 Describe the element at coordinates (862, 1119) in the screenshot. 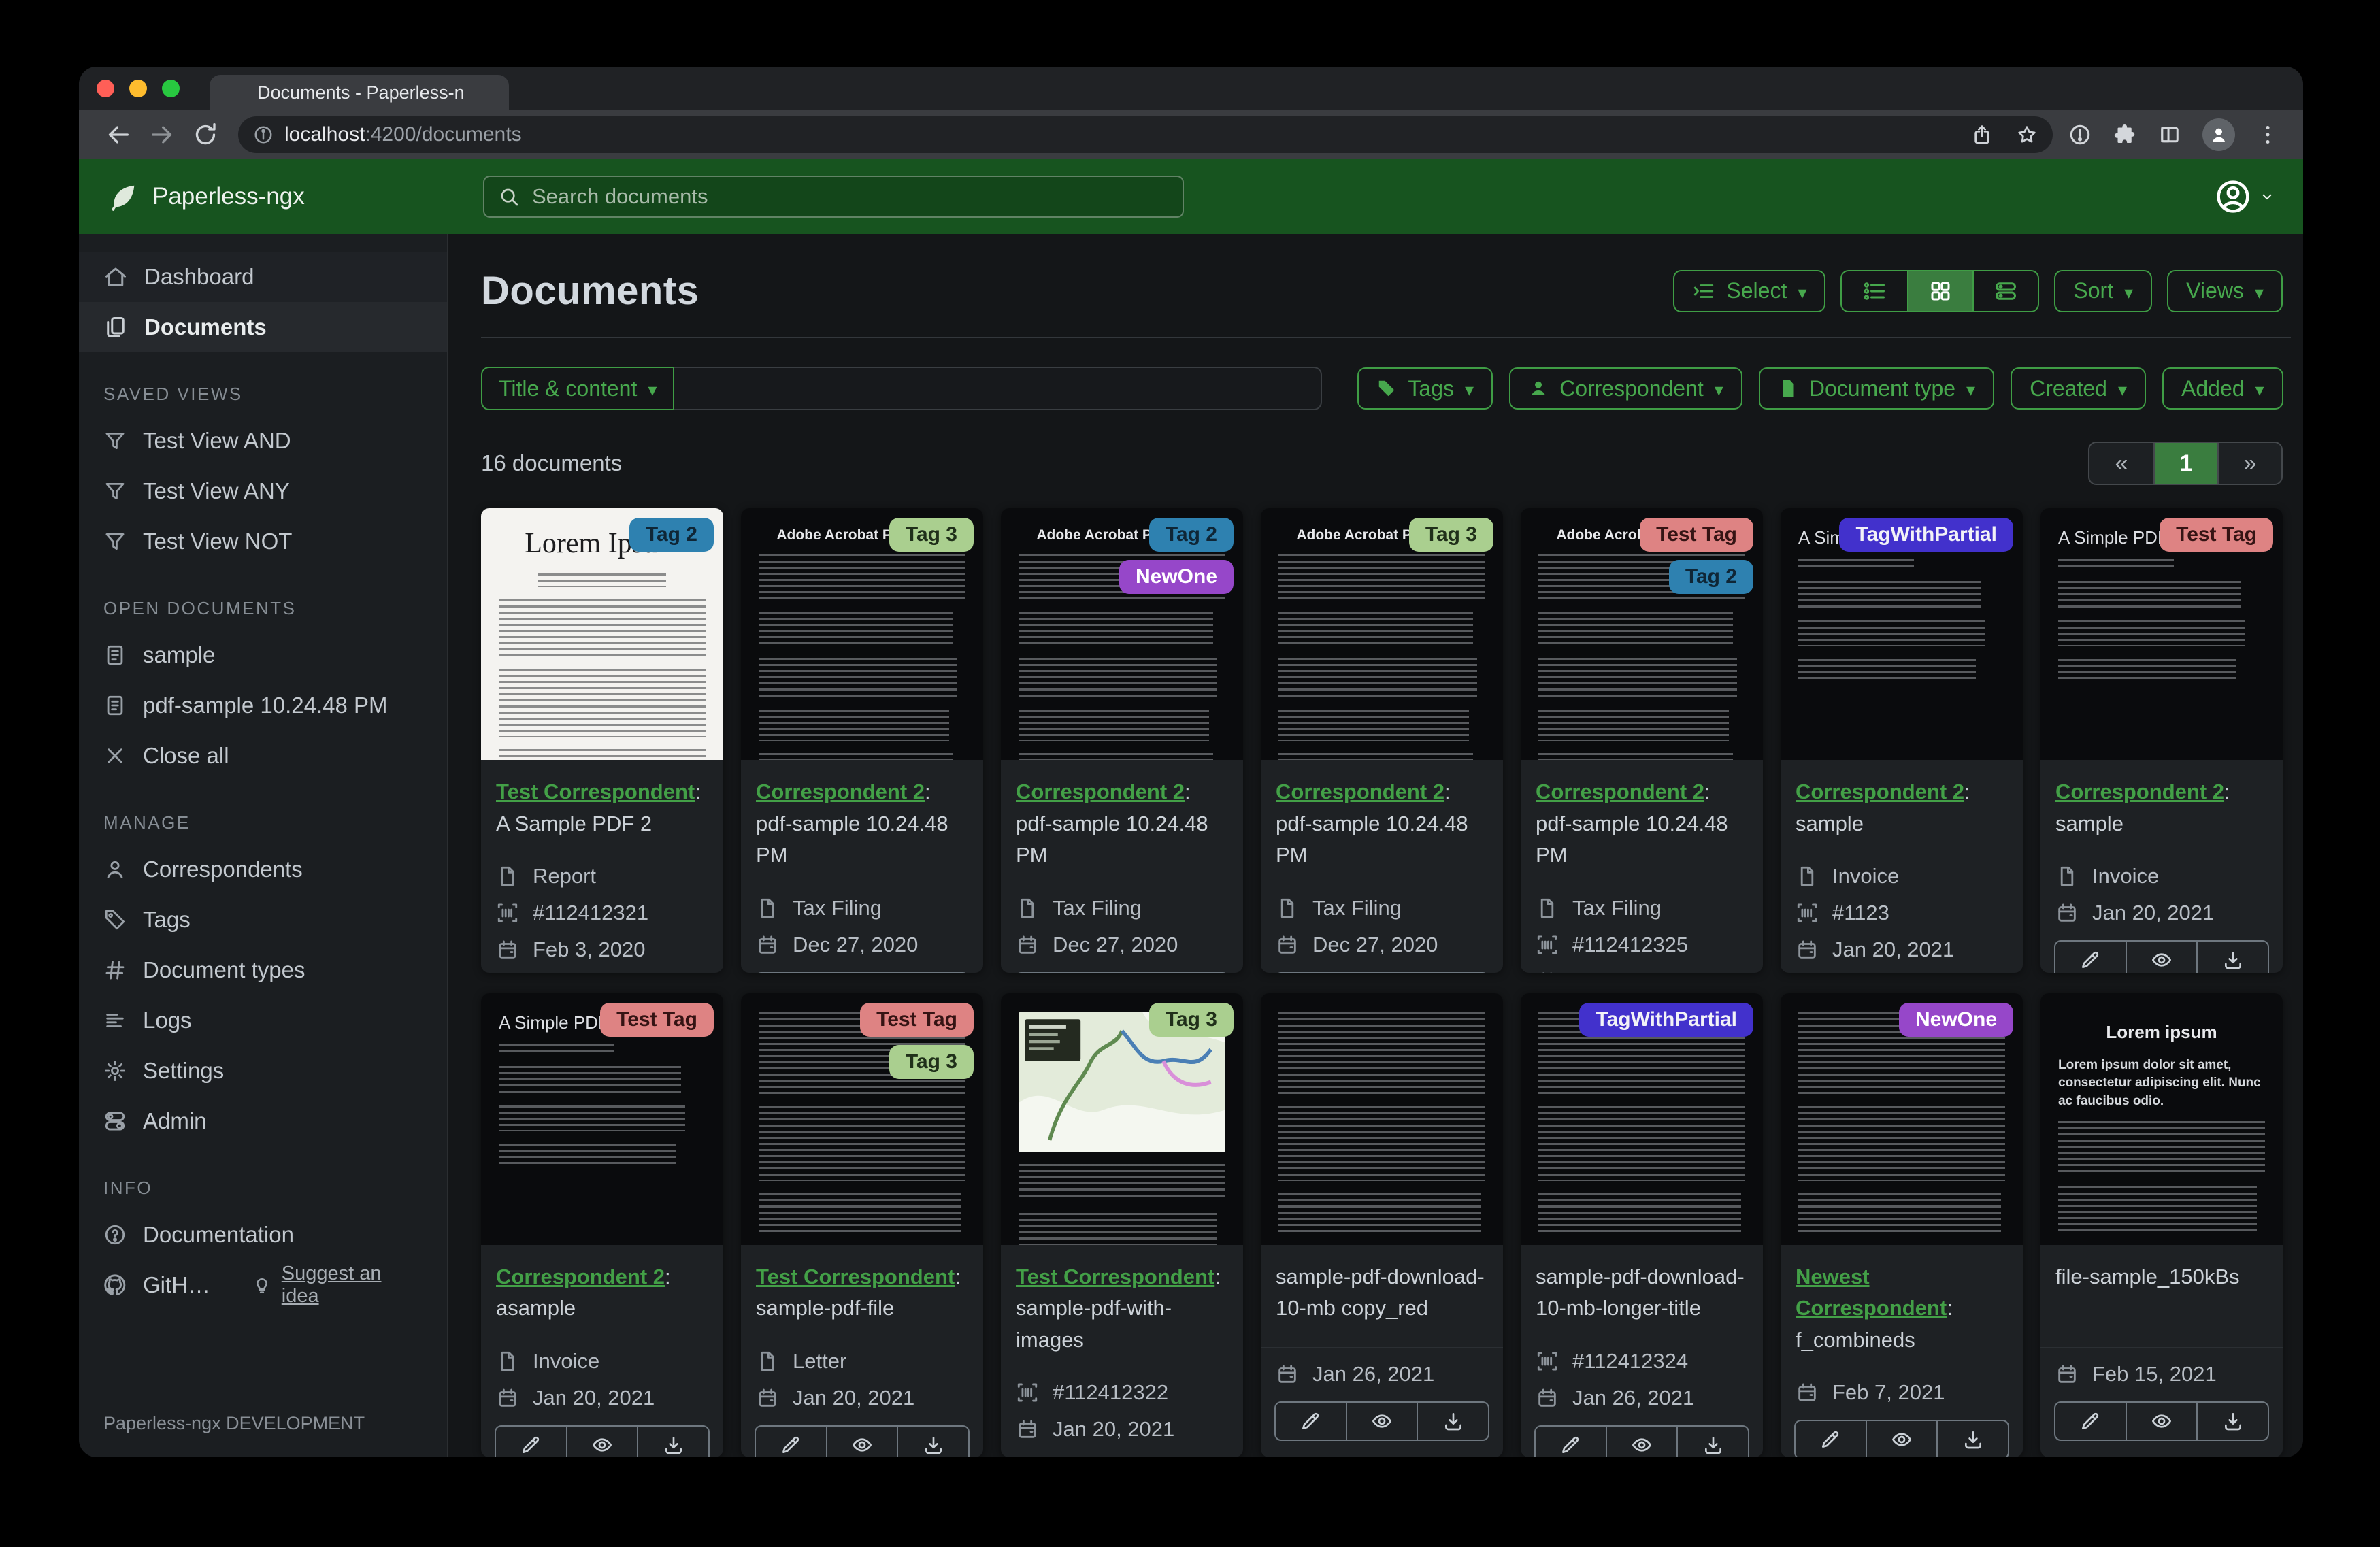

I see `document-thumbnail: Test Tag Tag 3` at that location.